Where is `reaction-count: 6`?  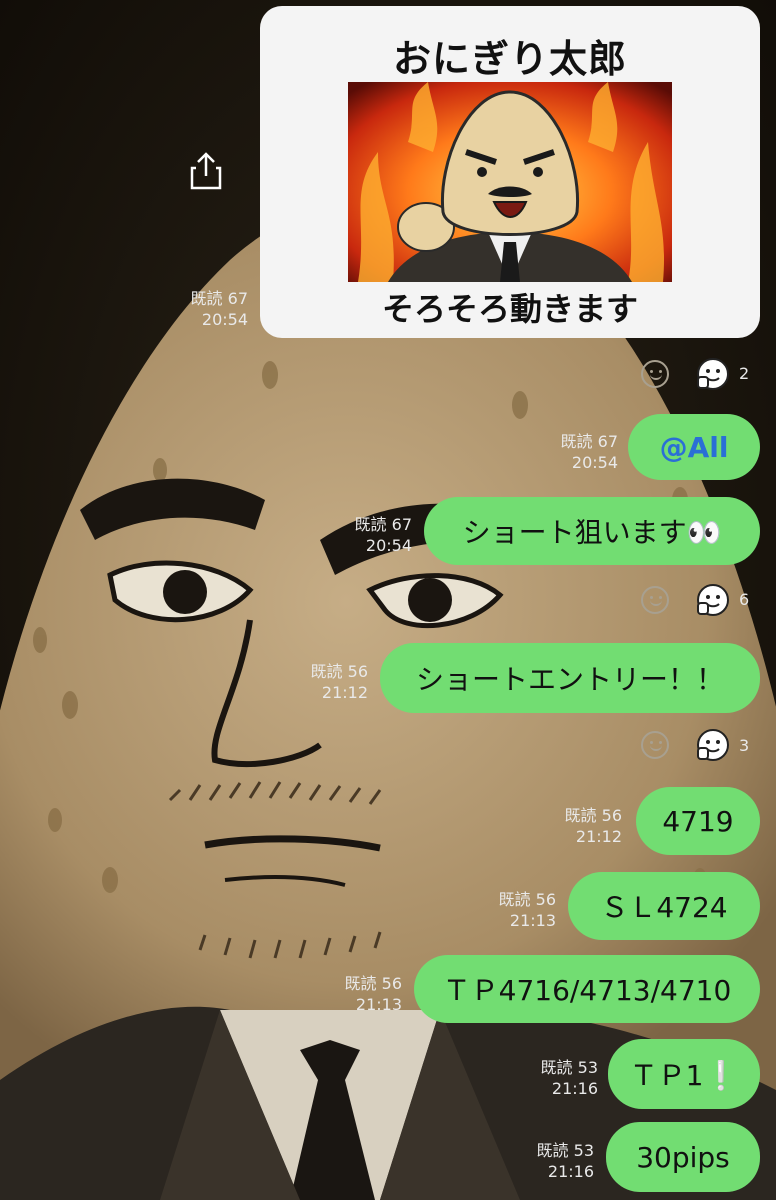 reaction-count: 6 is located at coordinates (744, 599).